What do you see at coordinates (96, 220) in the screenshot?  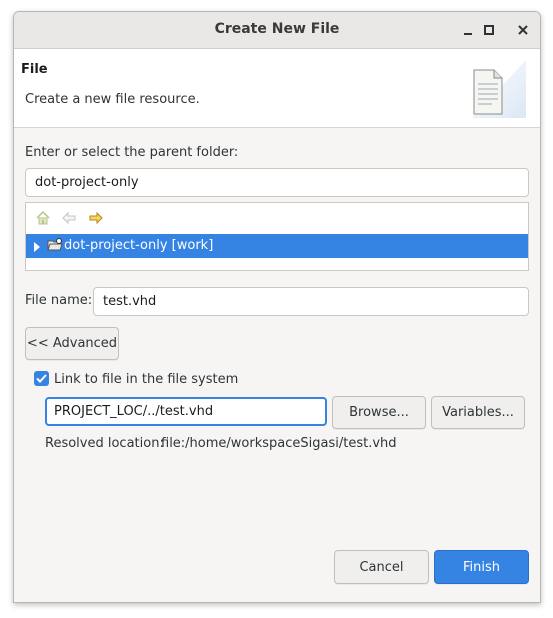 I see `forward-arrow-icon` at bounding box center [96, 220].